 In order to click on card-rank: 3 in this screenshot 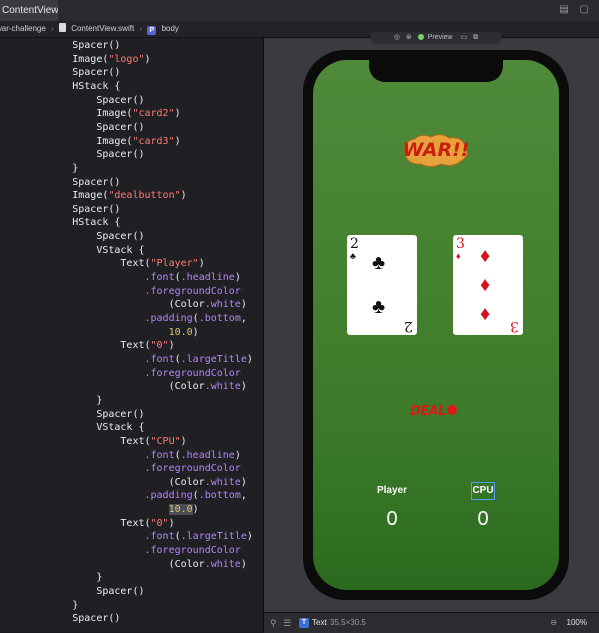, I will do `click(460, 244)`.